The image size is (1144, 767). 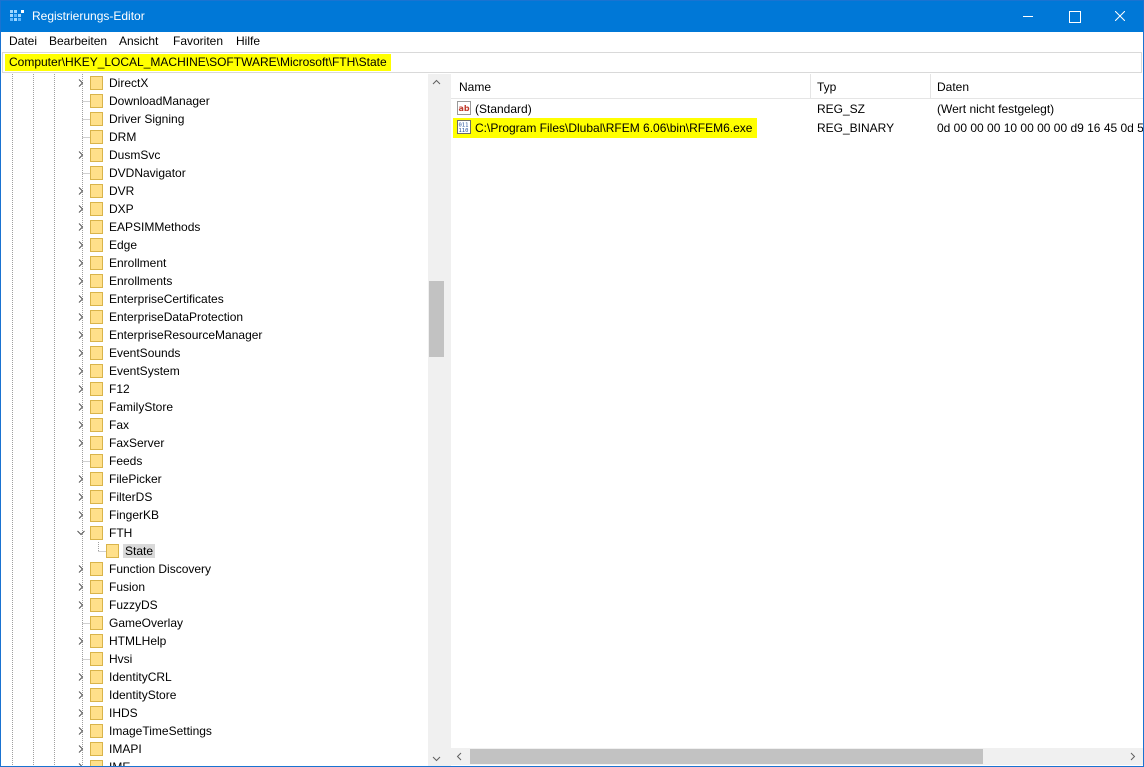 What do you see at coordinates (215, 587) in the screenshot?
I see `tree-item: Fusion` at bounding box center [215, 587].